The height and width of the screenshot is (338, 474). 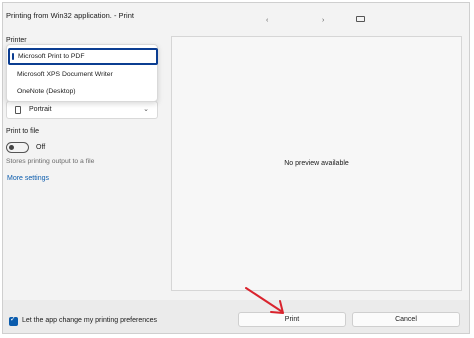 I want to click on print-to-file-state: Off, so click(x=41, y=147).